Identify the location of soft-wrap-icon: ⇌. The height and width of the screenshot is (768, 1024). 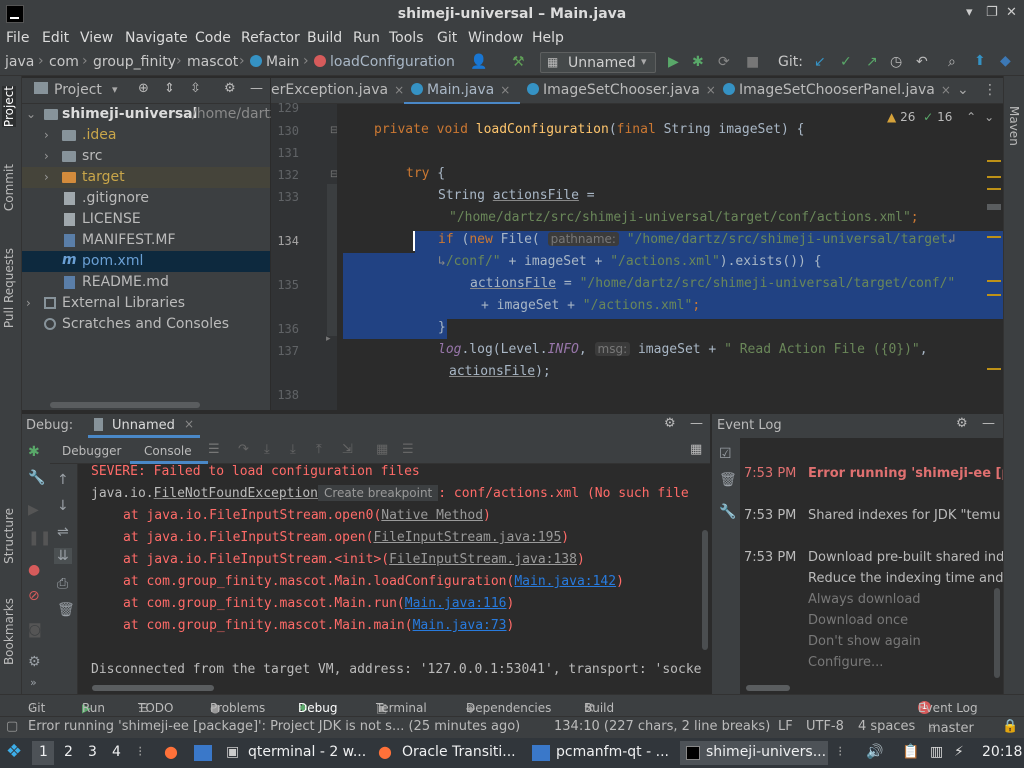
(63, 532).